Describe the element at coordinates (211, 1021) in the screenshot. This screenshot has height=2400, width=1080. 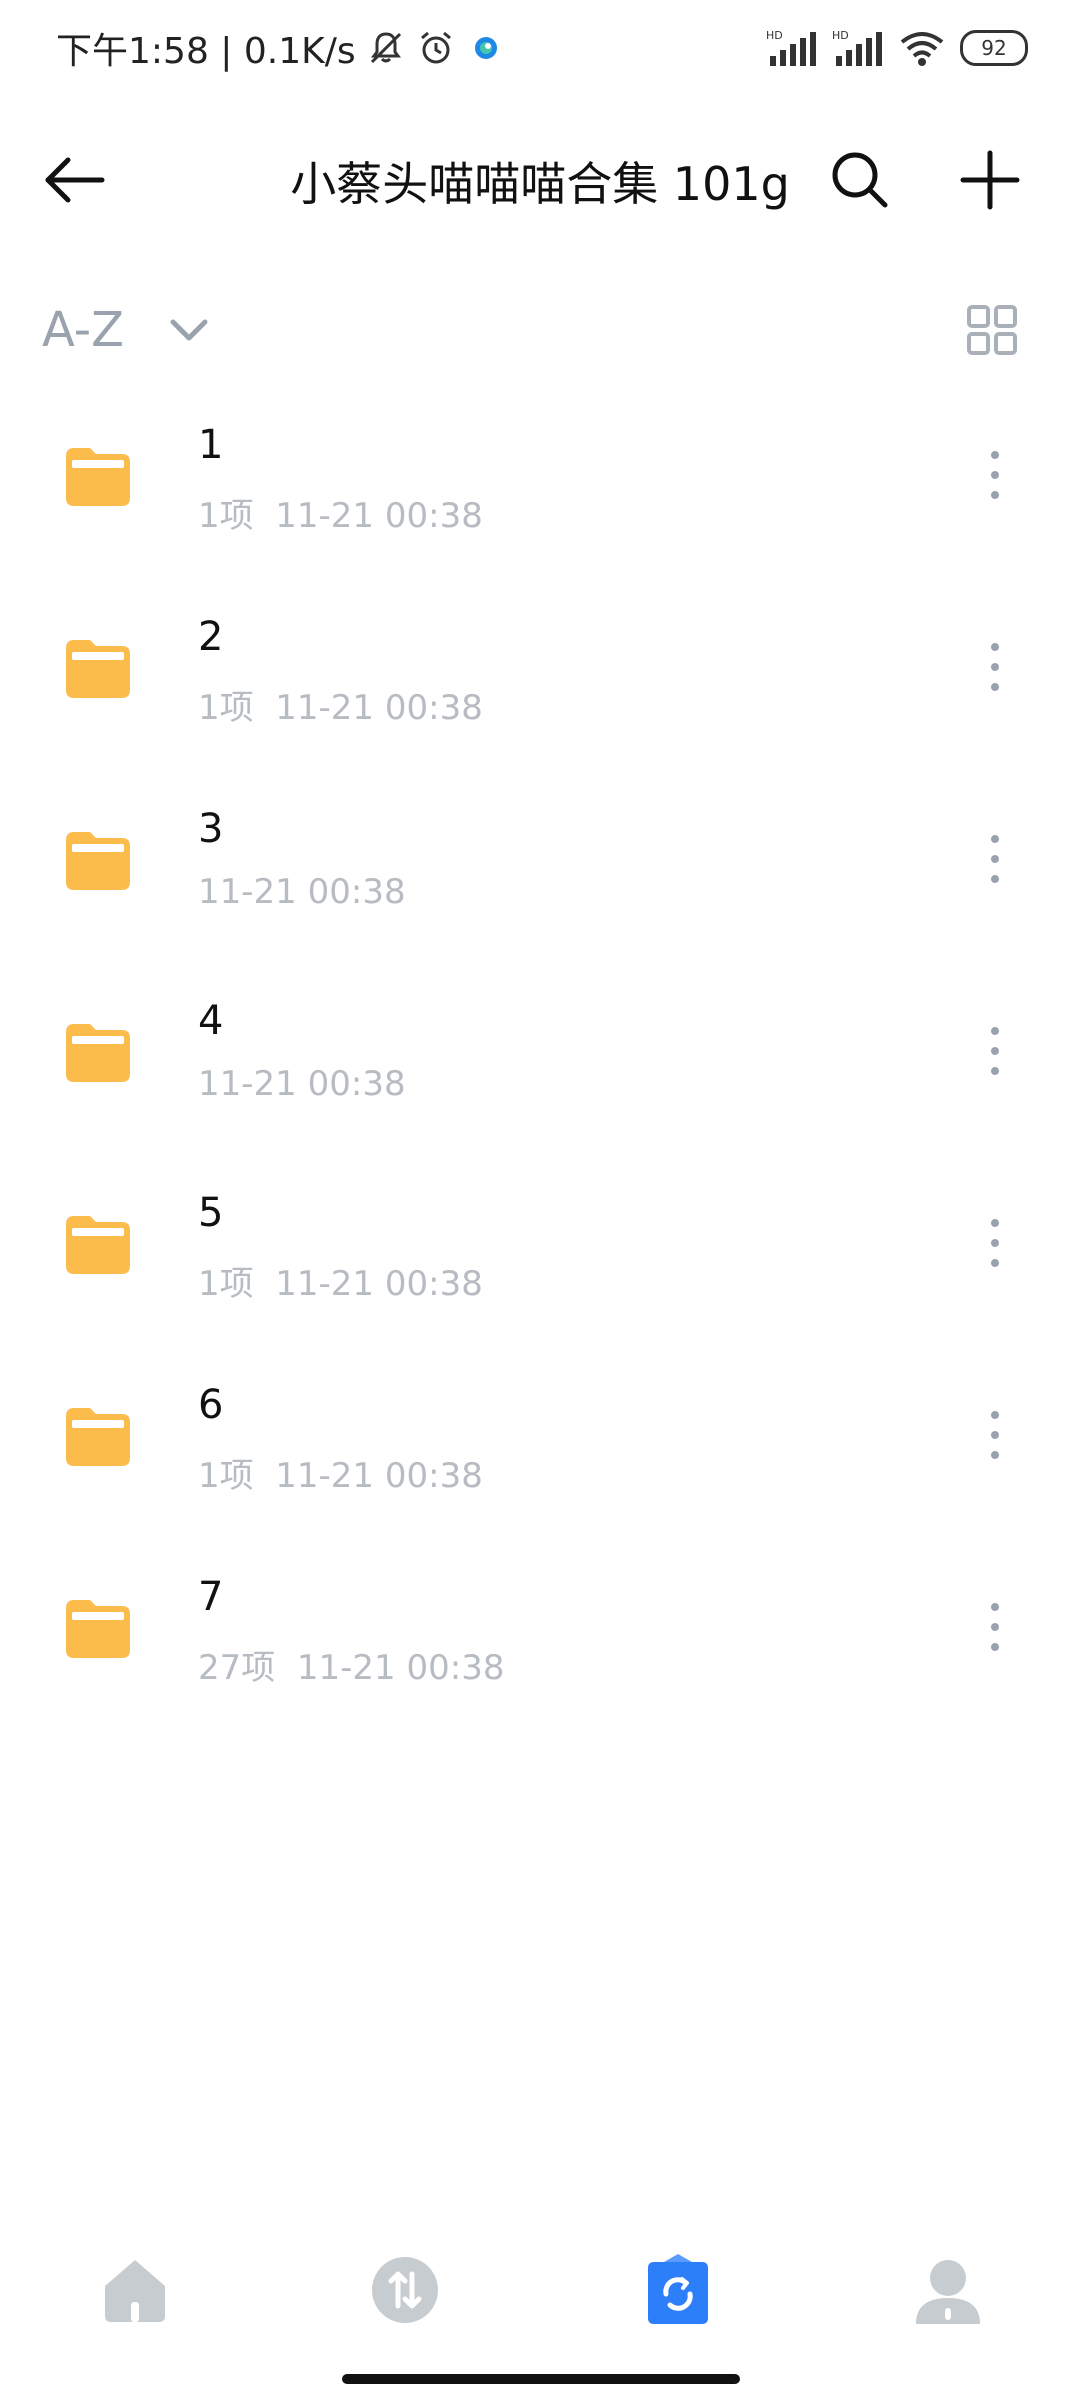
I see `folder-name: 4` at that location.